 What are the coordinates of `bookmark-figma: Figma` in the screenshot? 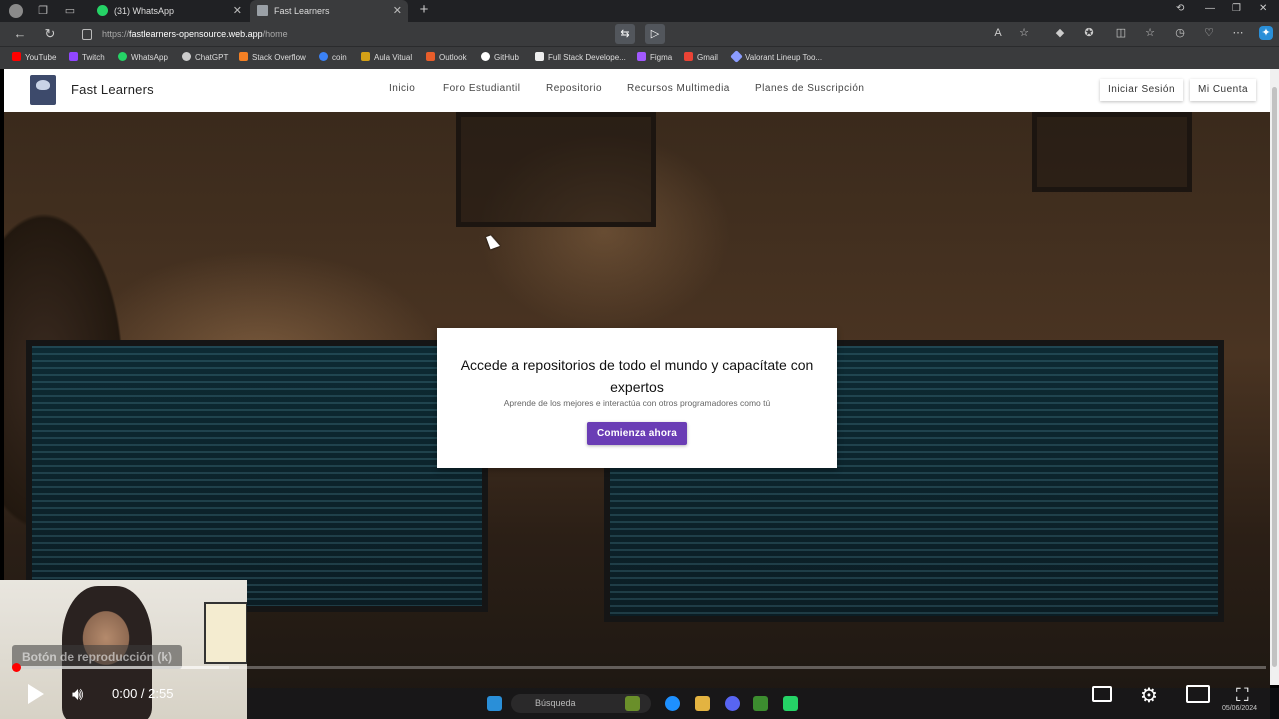 It's located at (654, 58).